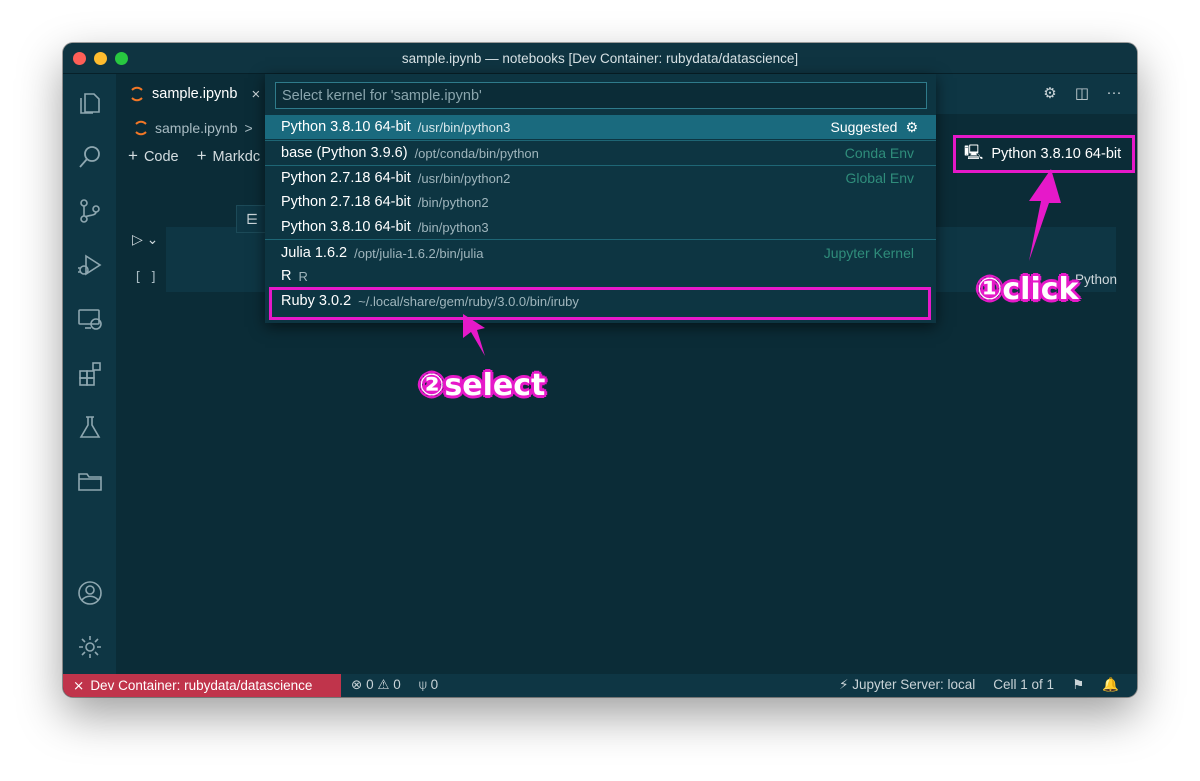 This screenshot has height=781, width=1200. I want to click on kernel-label: Python 3.8.10 64-bit, so click(1056, 154).